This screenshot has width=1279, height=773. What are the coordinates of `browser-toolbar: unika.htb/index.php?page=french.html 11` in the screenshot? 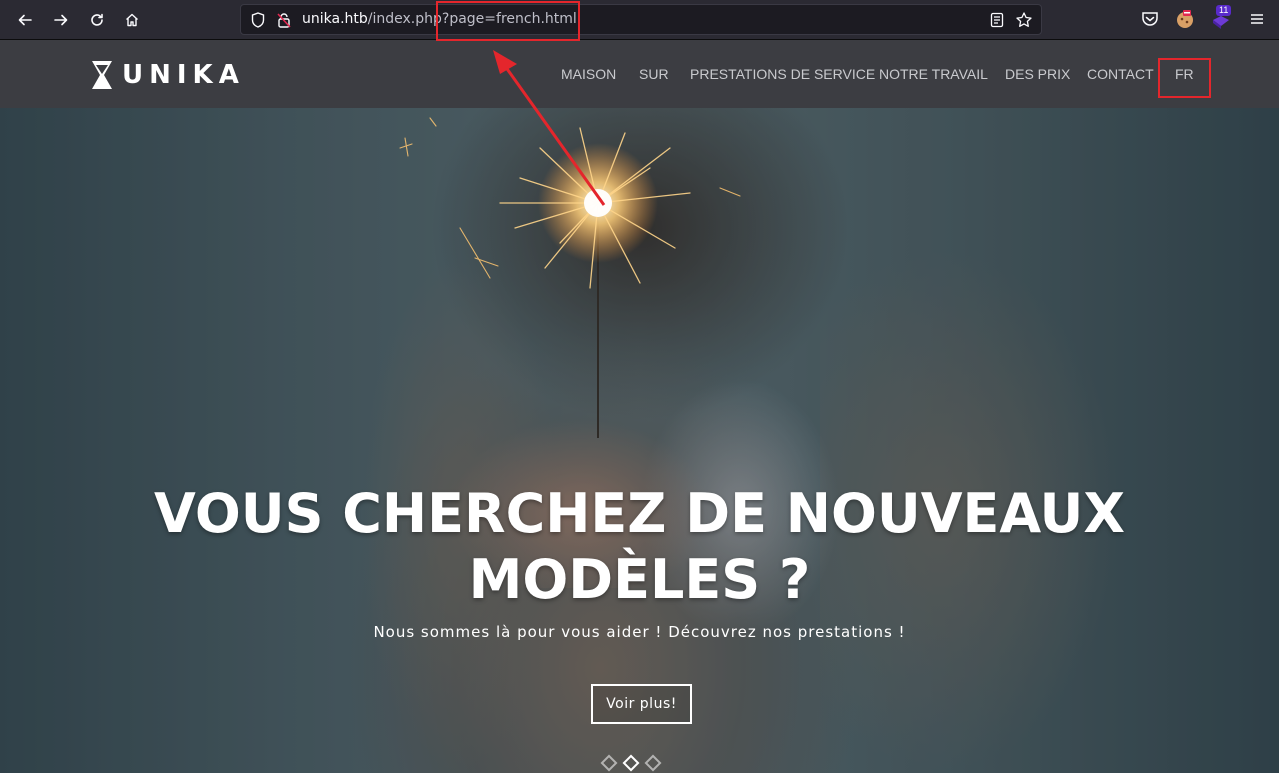 It's located at (639, 20).